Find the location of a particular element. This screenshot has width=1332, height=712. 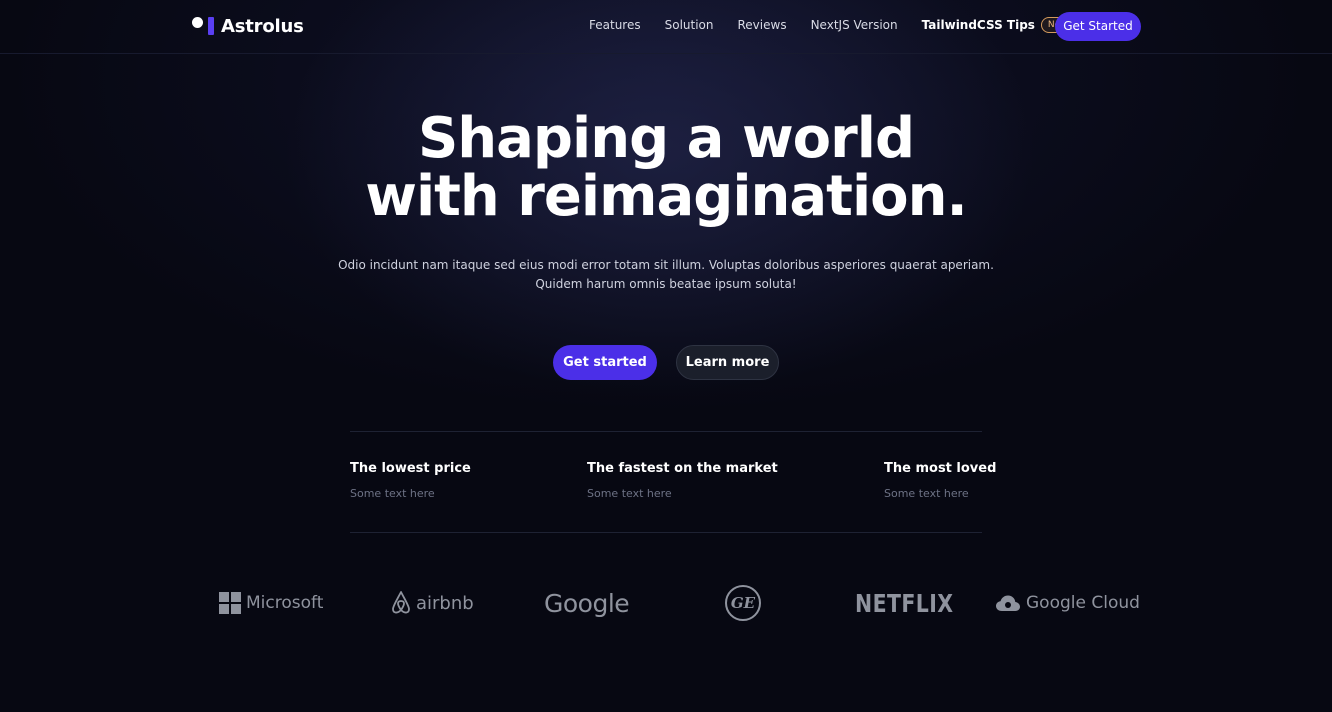

netflix-wordmark: NETFLIX is located at coordinates (904, 603).